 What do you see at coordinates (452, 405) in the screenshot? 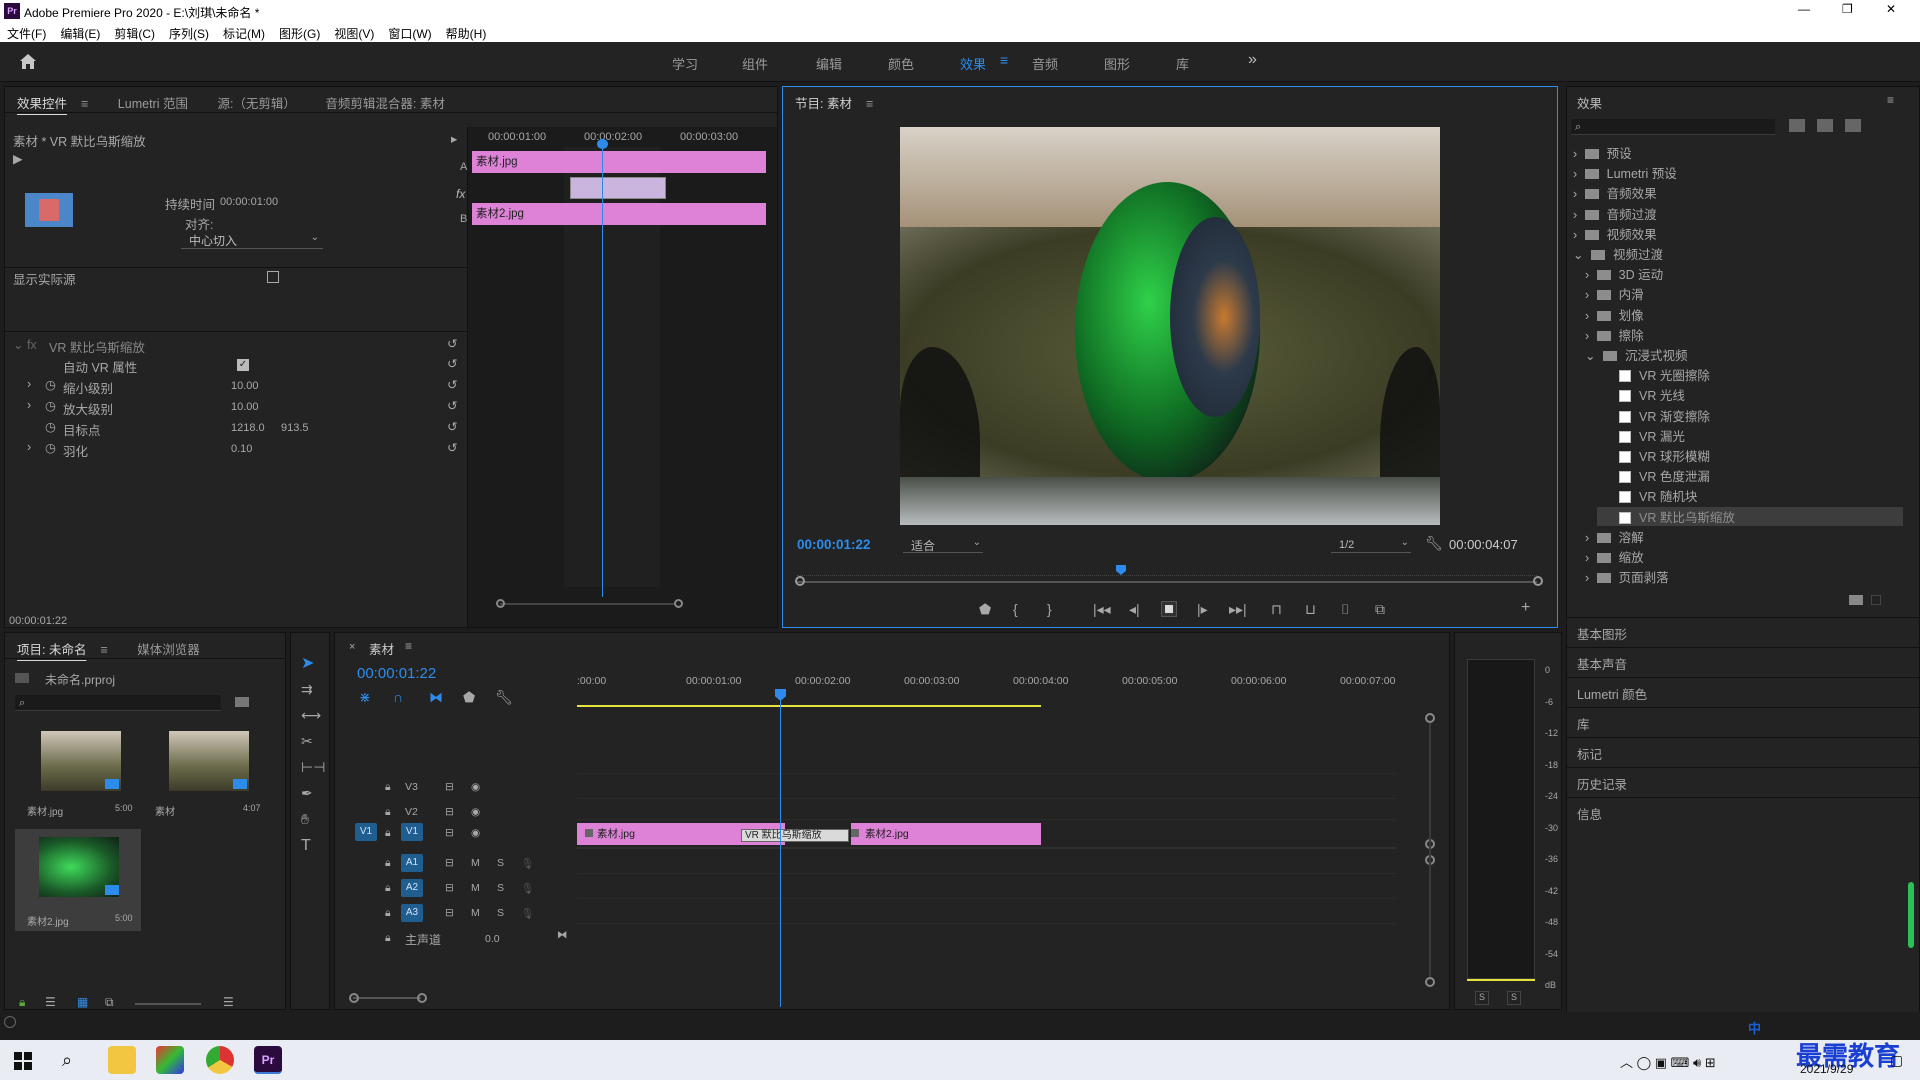
I see `reset-icon: ↺` at bounding box center [452, 405].